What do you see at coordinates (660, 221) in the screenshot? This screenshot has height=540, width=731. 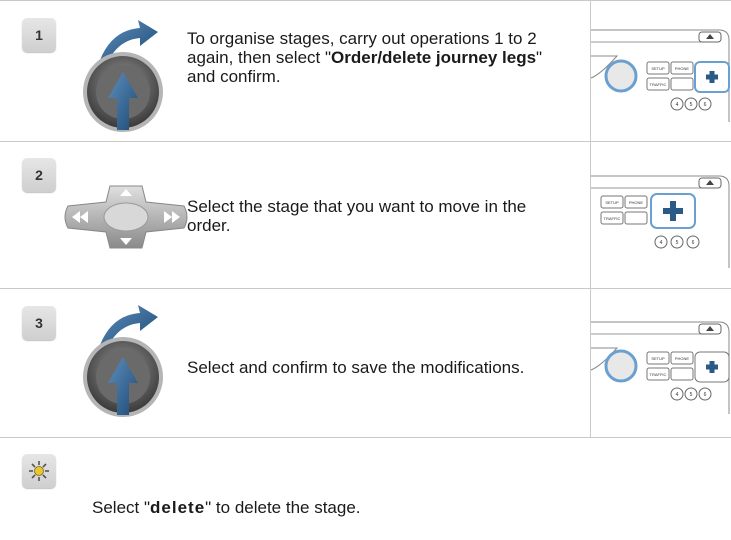 I see `radio-panel-dpad-highlight-icon: SETUP PHONE TRAFFIC 4 5 6` at bounding box center [660, 221].